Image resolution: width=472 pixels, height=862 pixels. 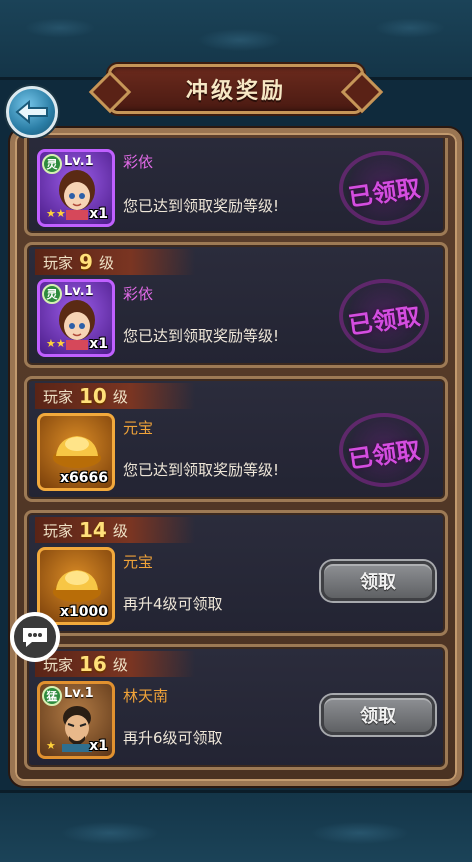 I want to click on reward-card: 玩家 10 级 x6666 元宝 您已达到领取奖励等级! 已领取, so click(x=236, y=439).